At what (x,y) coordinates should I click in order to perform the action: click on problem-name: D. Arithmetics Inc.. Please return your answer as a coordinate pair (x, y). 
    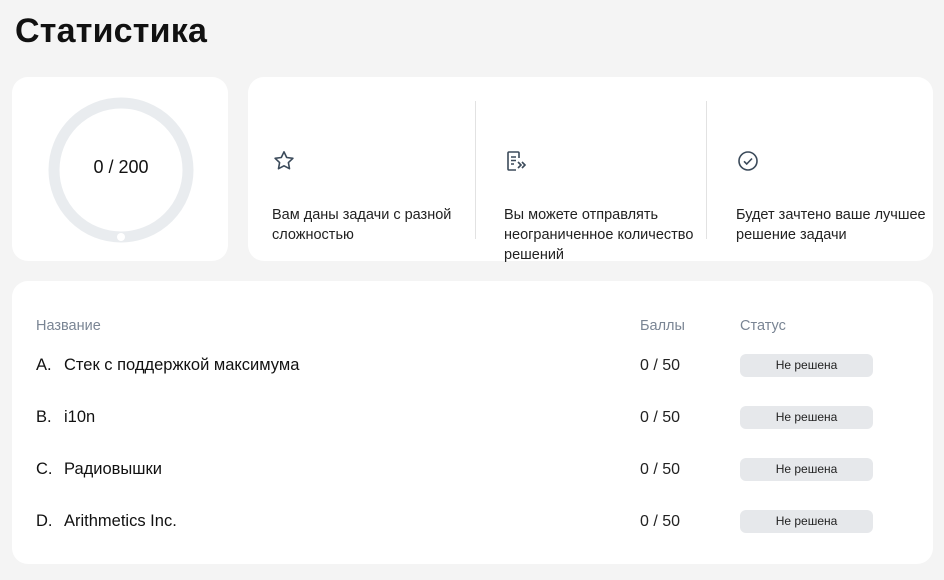
    Looking at the image, I should click on (106, 521).